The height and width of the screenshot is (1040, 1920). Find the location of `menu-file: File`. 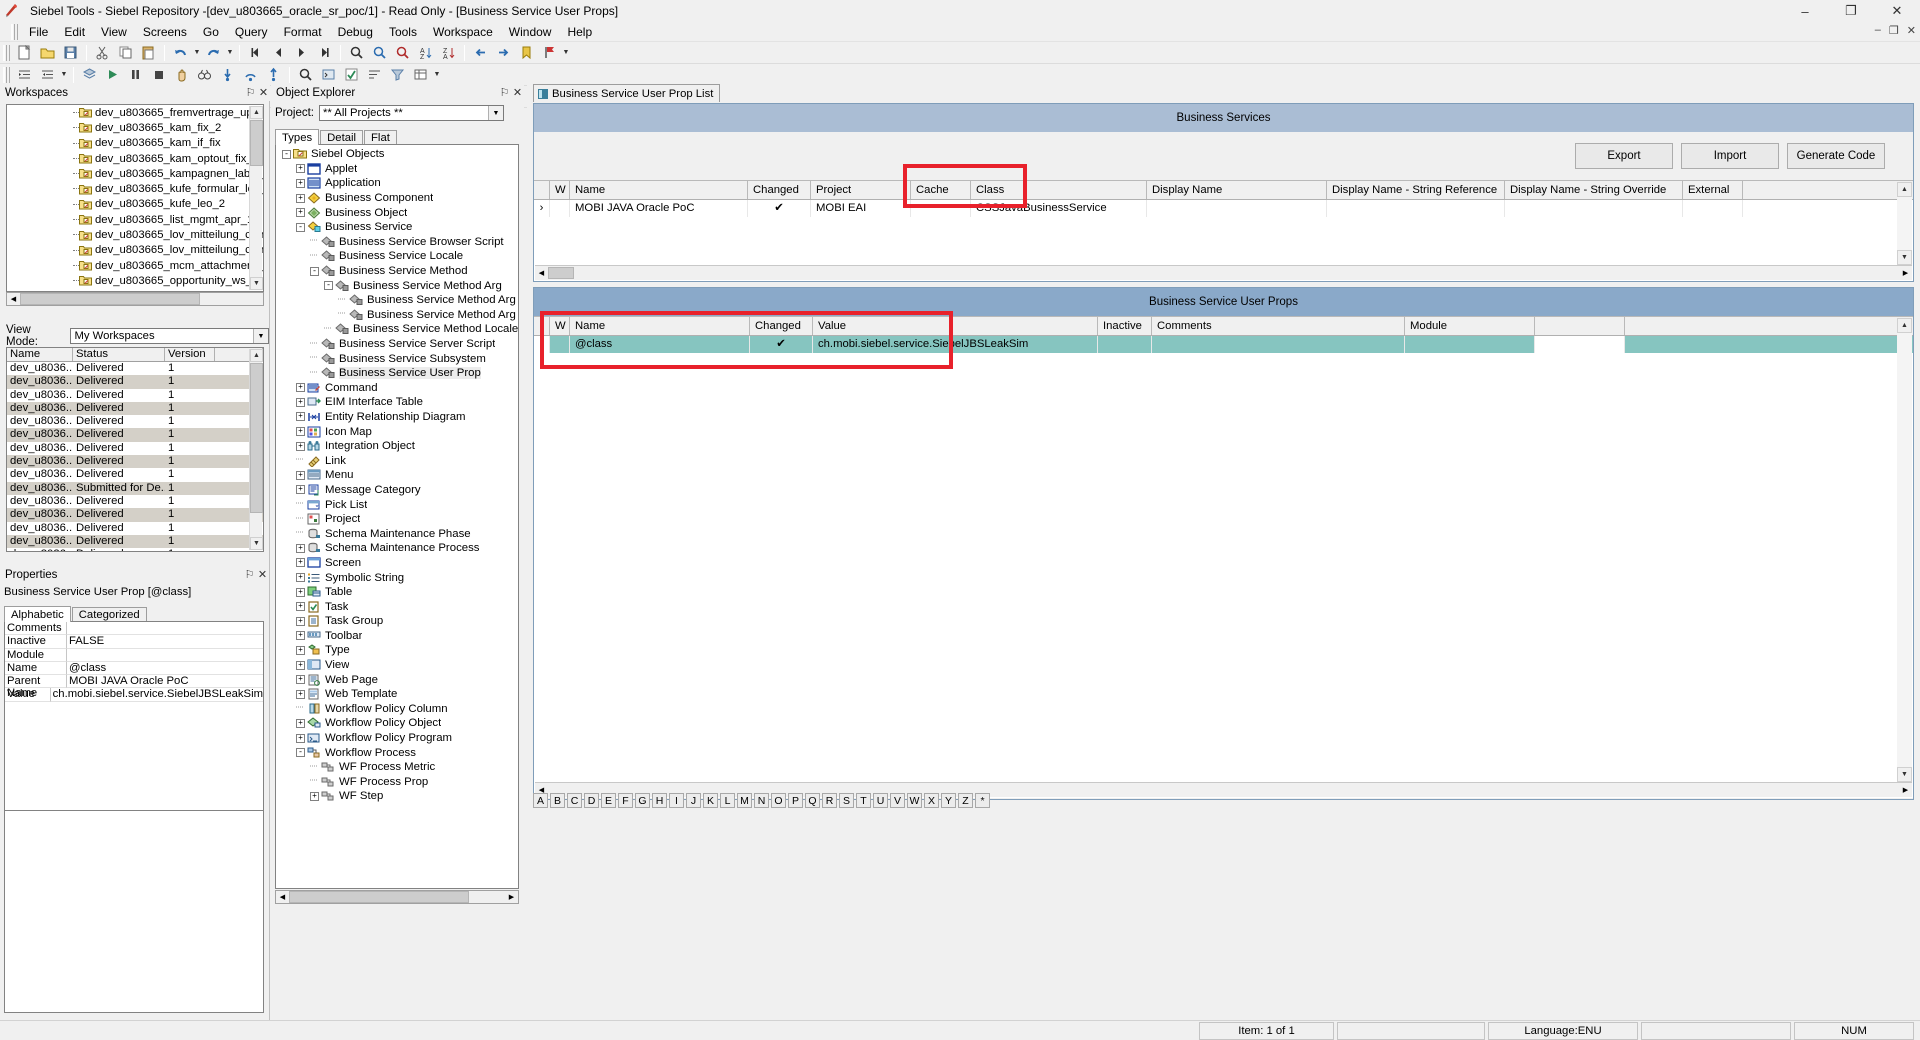

menu-file: File is located at coordinates (38, 32).